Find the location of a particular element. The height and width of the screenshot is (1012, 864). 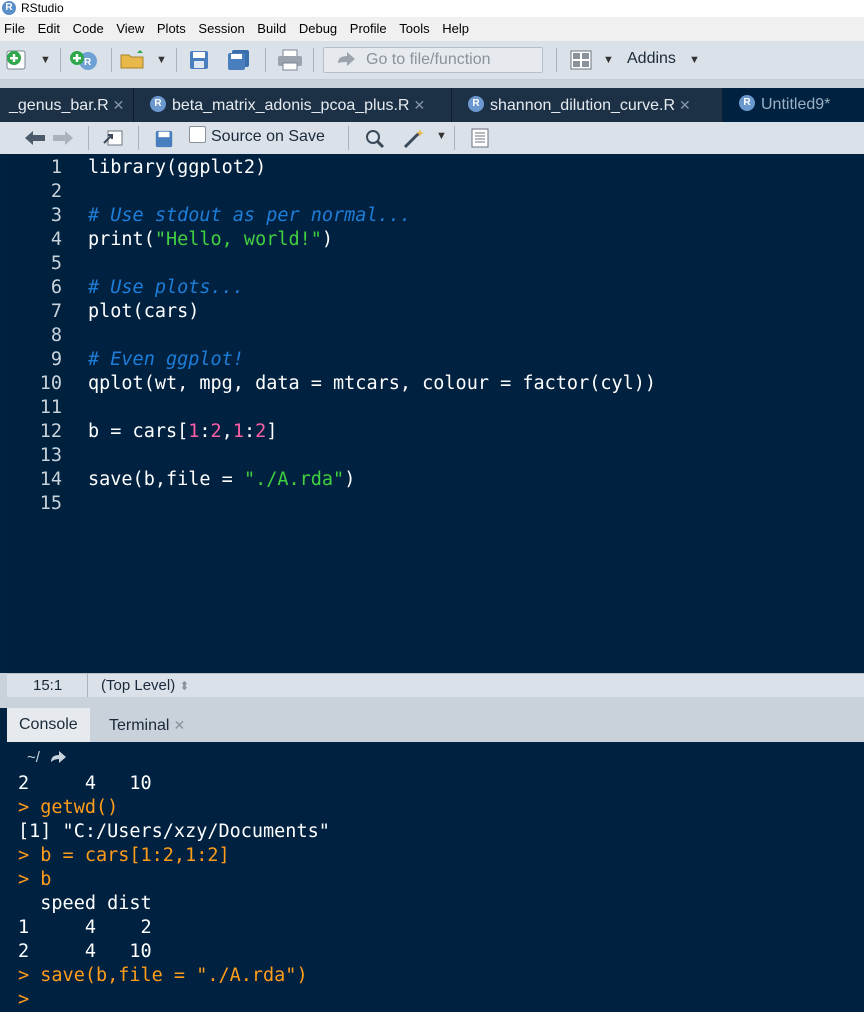

console-command-line: > b is located at coordinates (35, 879).